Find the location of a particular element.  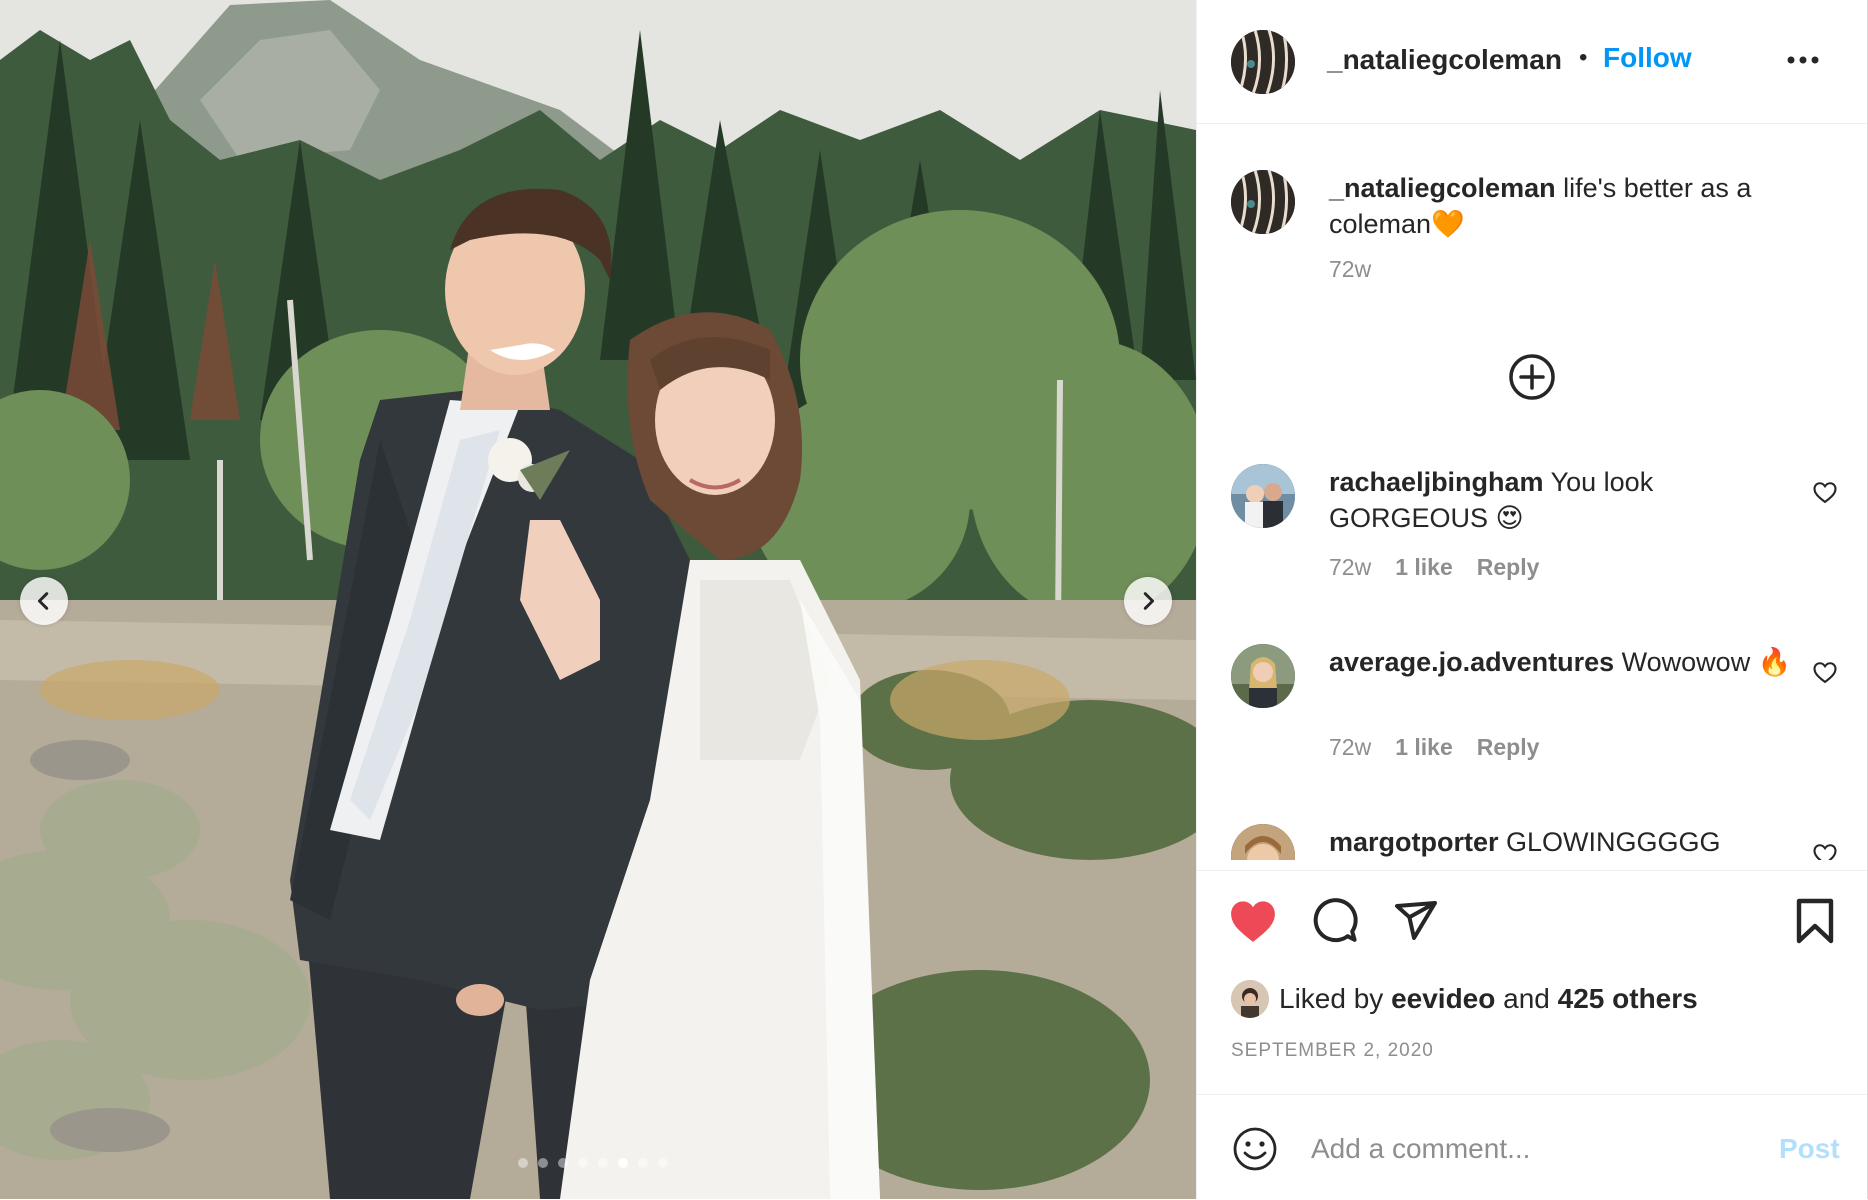

comment-input is located at coordinates (1531, 1149).